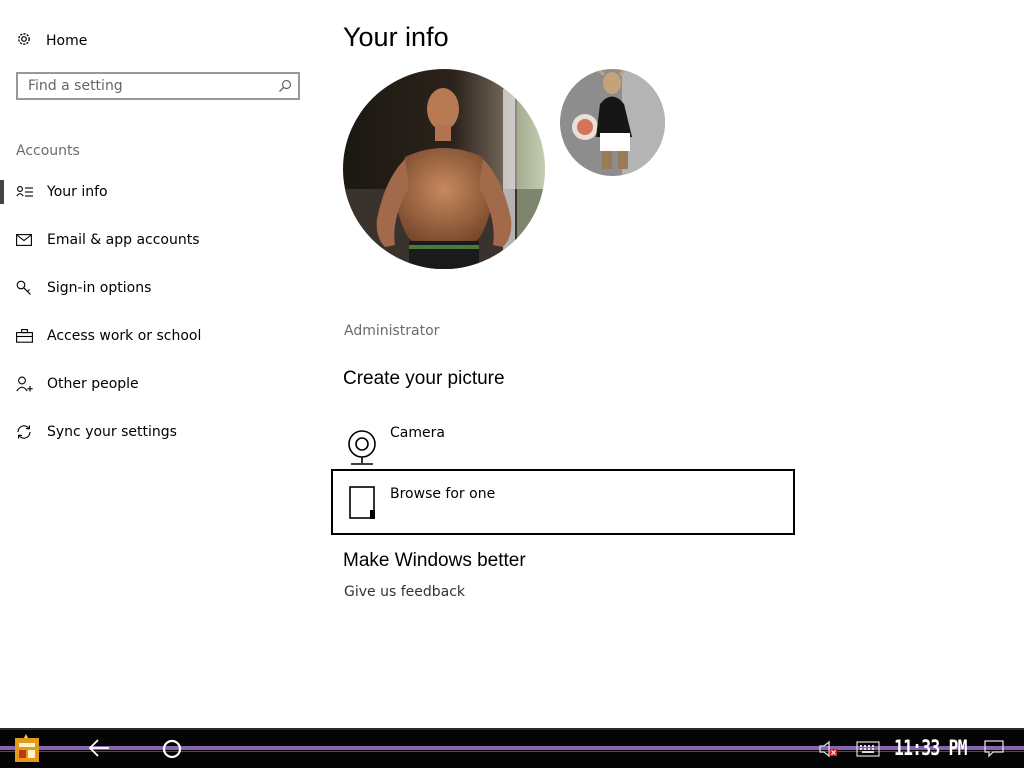 The height and width of the screenshot is (768, 1024). I want to click on sidebar-item-sign-in-options: Sign-in options, so click(155, 288).